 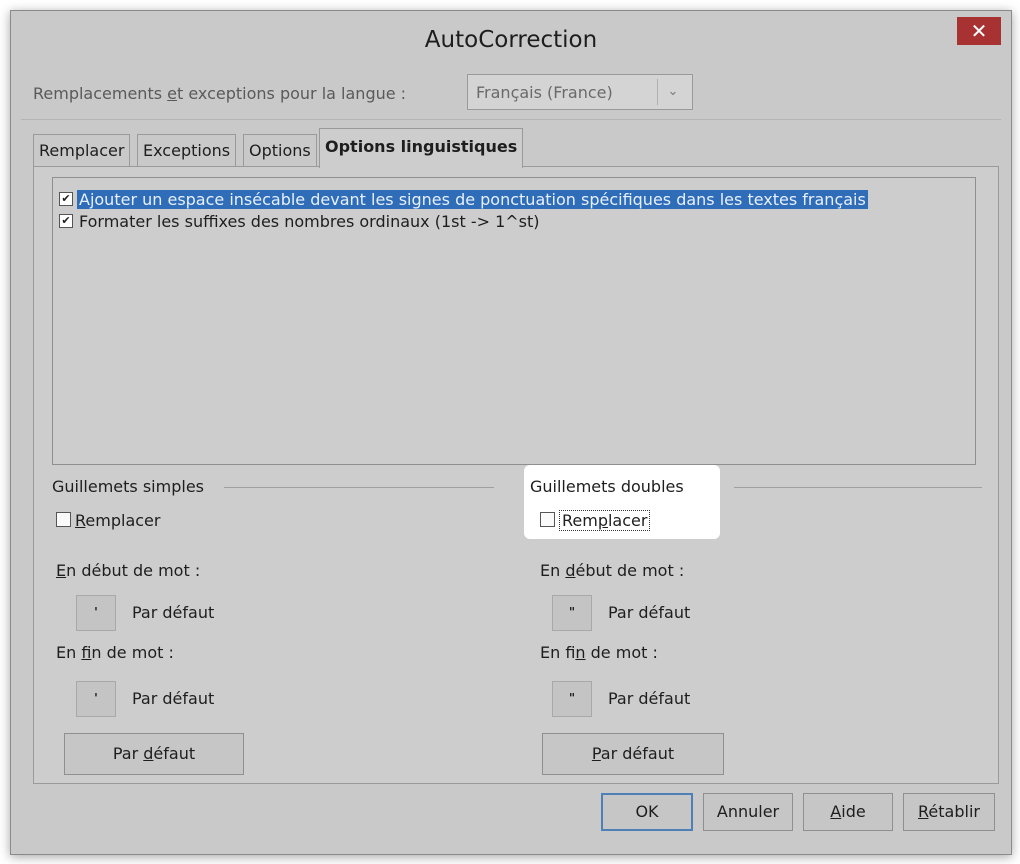 I want to click on single-replace-label: Remplacer, so click(x=118, y=520).